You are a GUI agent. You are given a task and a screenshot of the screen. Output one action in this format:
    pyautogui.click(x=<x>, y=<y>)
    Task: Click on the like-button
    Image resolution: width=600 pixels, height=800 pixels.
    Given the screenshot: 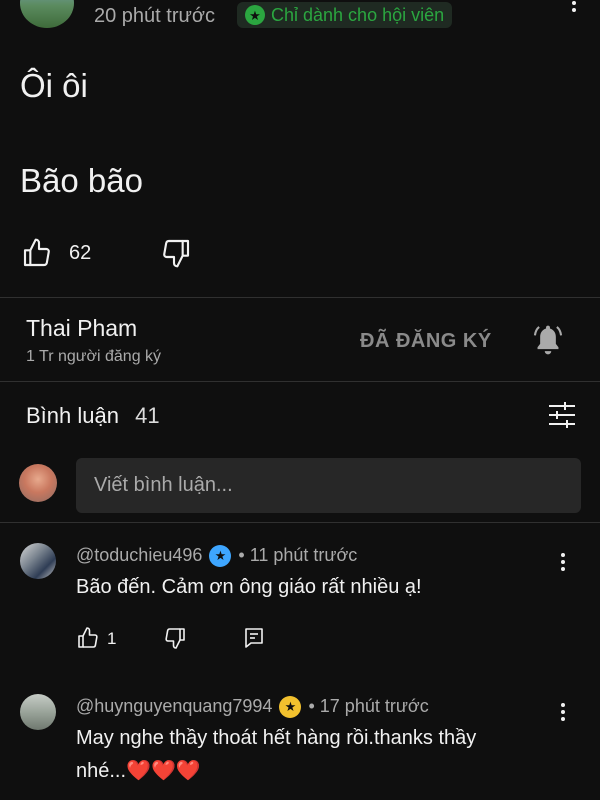 What is the action you would take?
    pyautogui.click(x=37, y=253)
    